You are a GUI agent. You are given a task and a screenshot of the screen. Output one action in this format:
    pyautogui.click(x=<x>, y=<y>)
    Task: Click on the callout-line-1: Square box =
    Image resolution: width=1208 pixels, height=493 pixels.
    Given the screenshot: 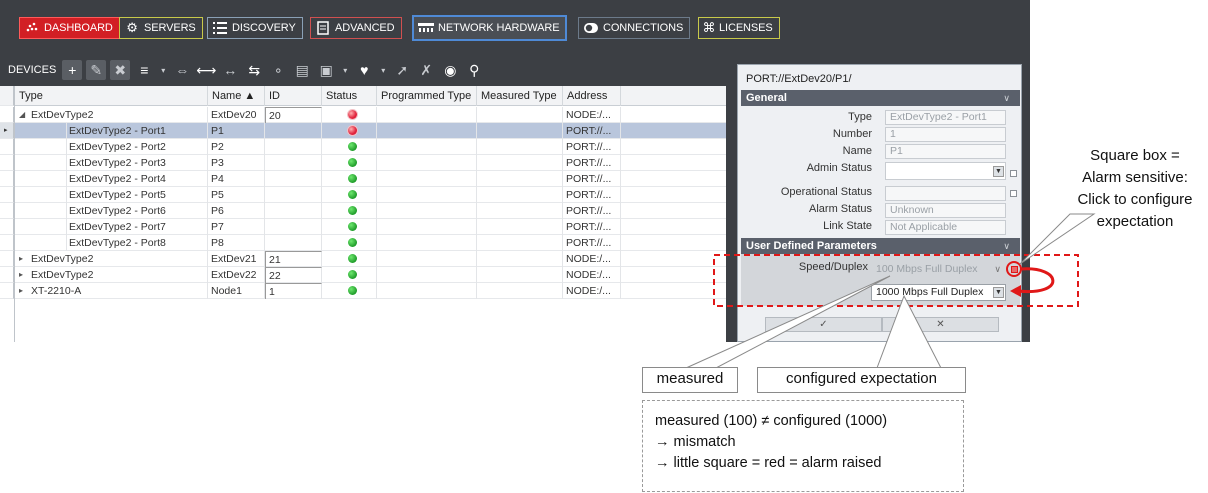 What is the action you would take?
    pyautogui.click(x=1135, y=155)
    